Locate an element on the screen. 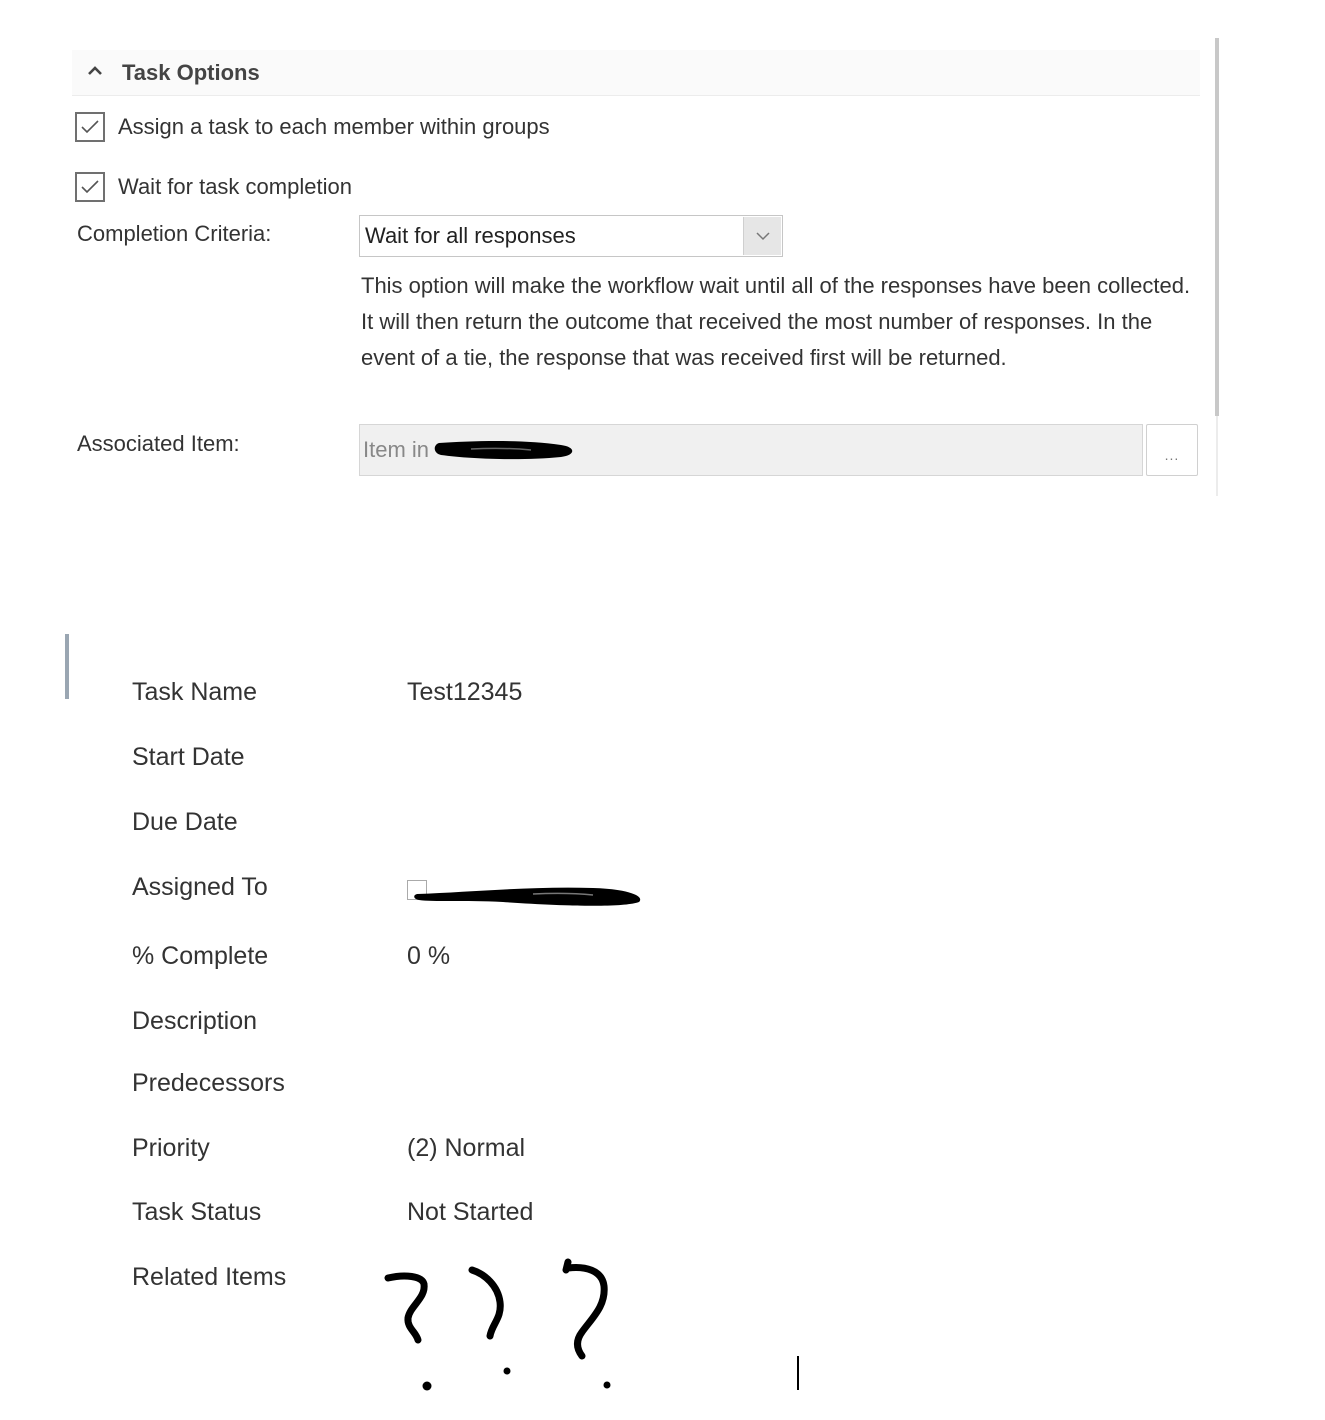 The image size is (1325, 1420). percent-complete-value: 0 % is located at coordinates (429, 956).